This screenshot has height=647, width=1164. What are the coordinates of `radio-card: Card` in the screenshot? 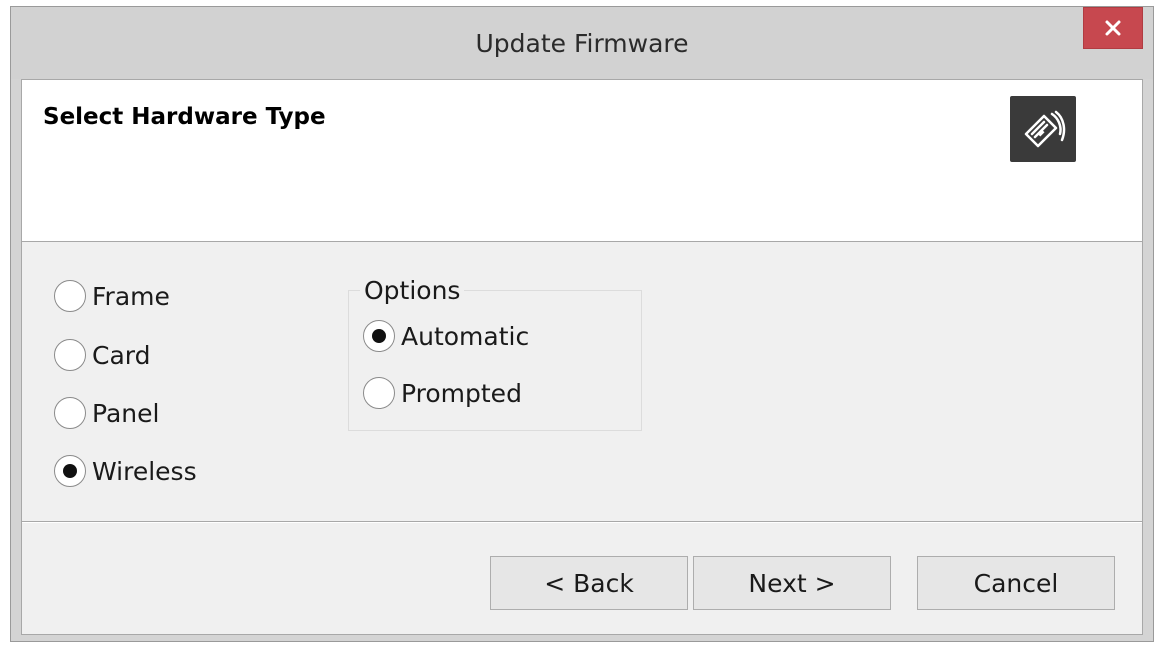 It's located at (102, 355).